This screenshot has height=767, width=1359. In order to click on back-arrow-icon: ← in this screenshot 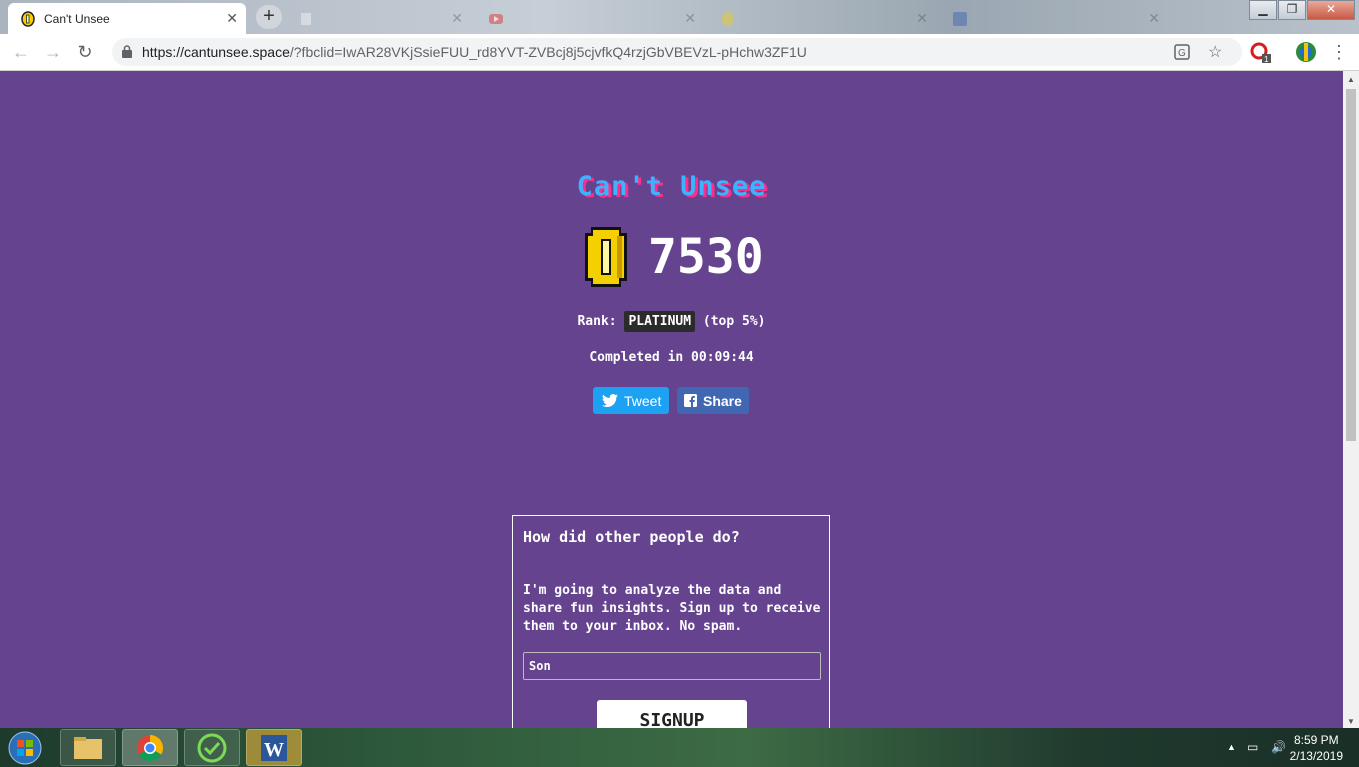, I will do `click(21, 52)`.